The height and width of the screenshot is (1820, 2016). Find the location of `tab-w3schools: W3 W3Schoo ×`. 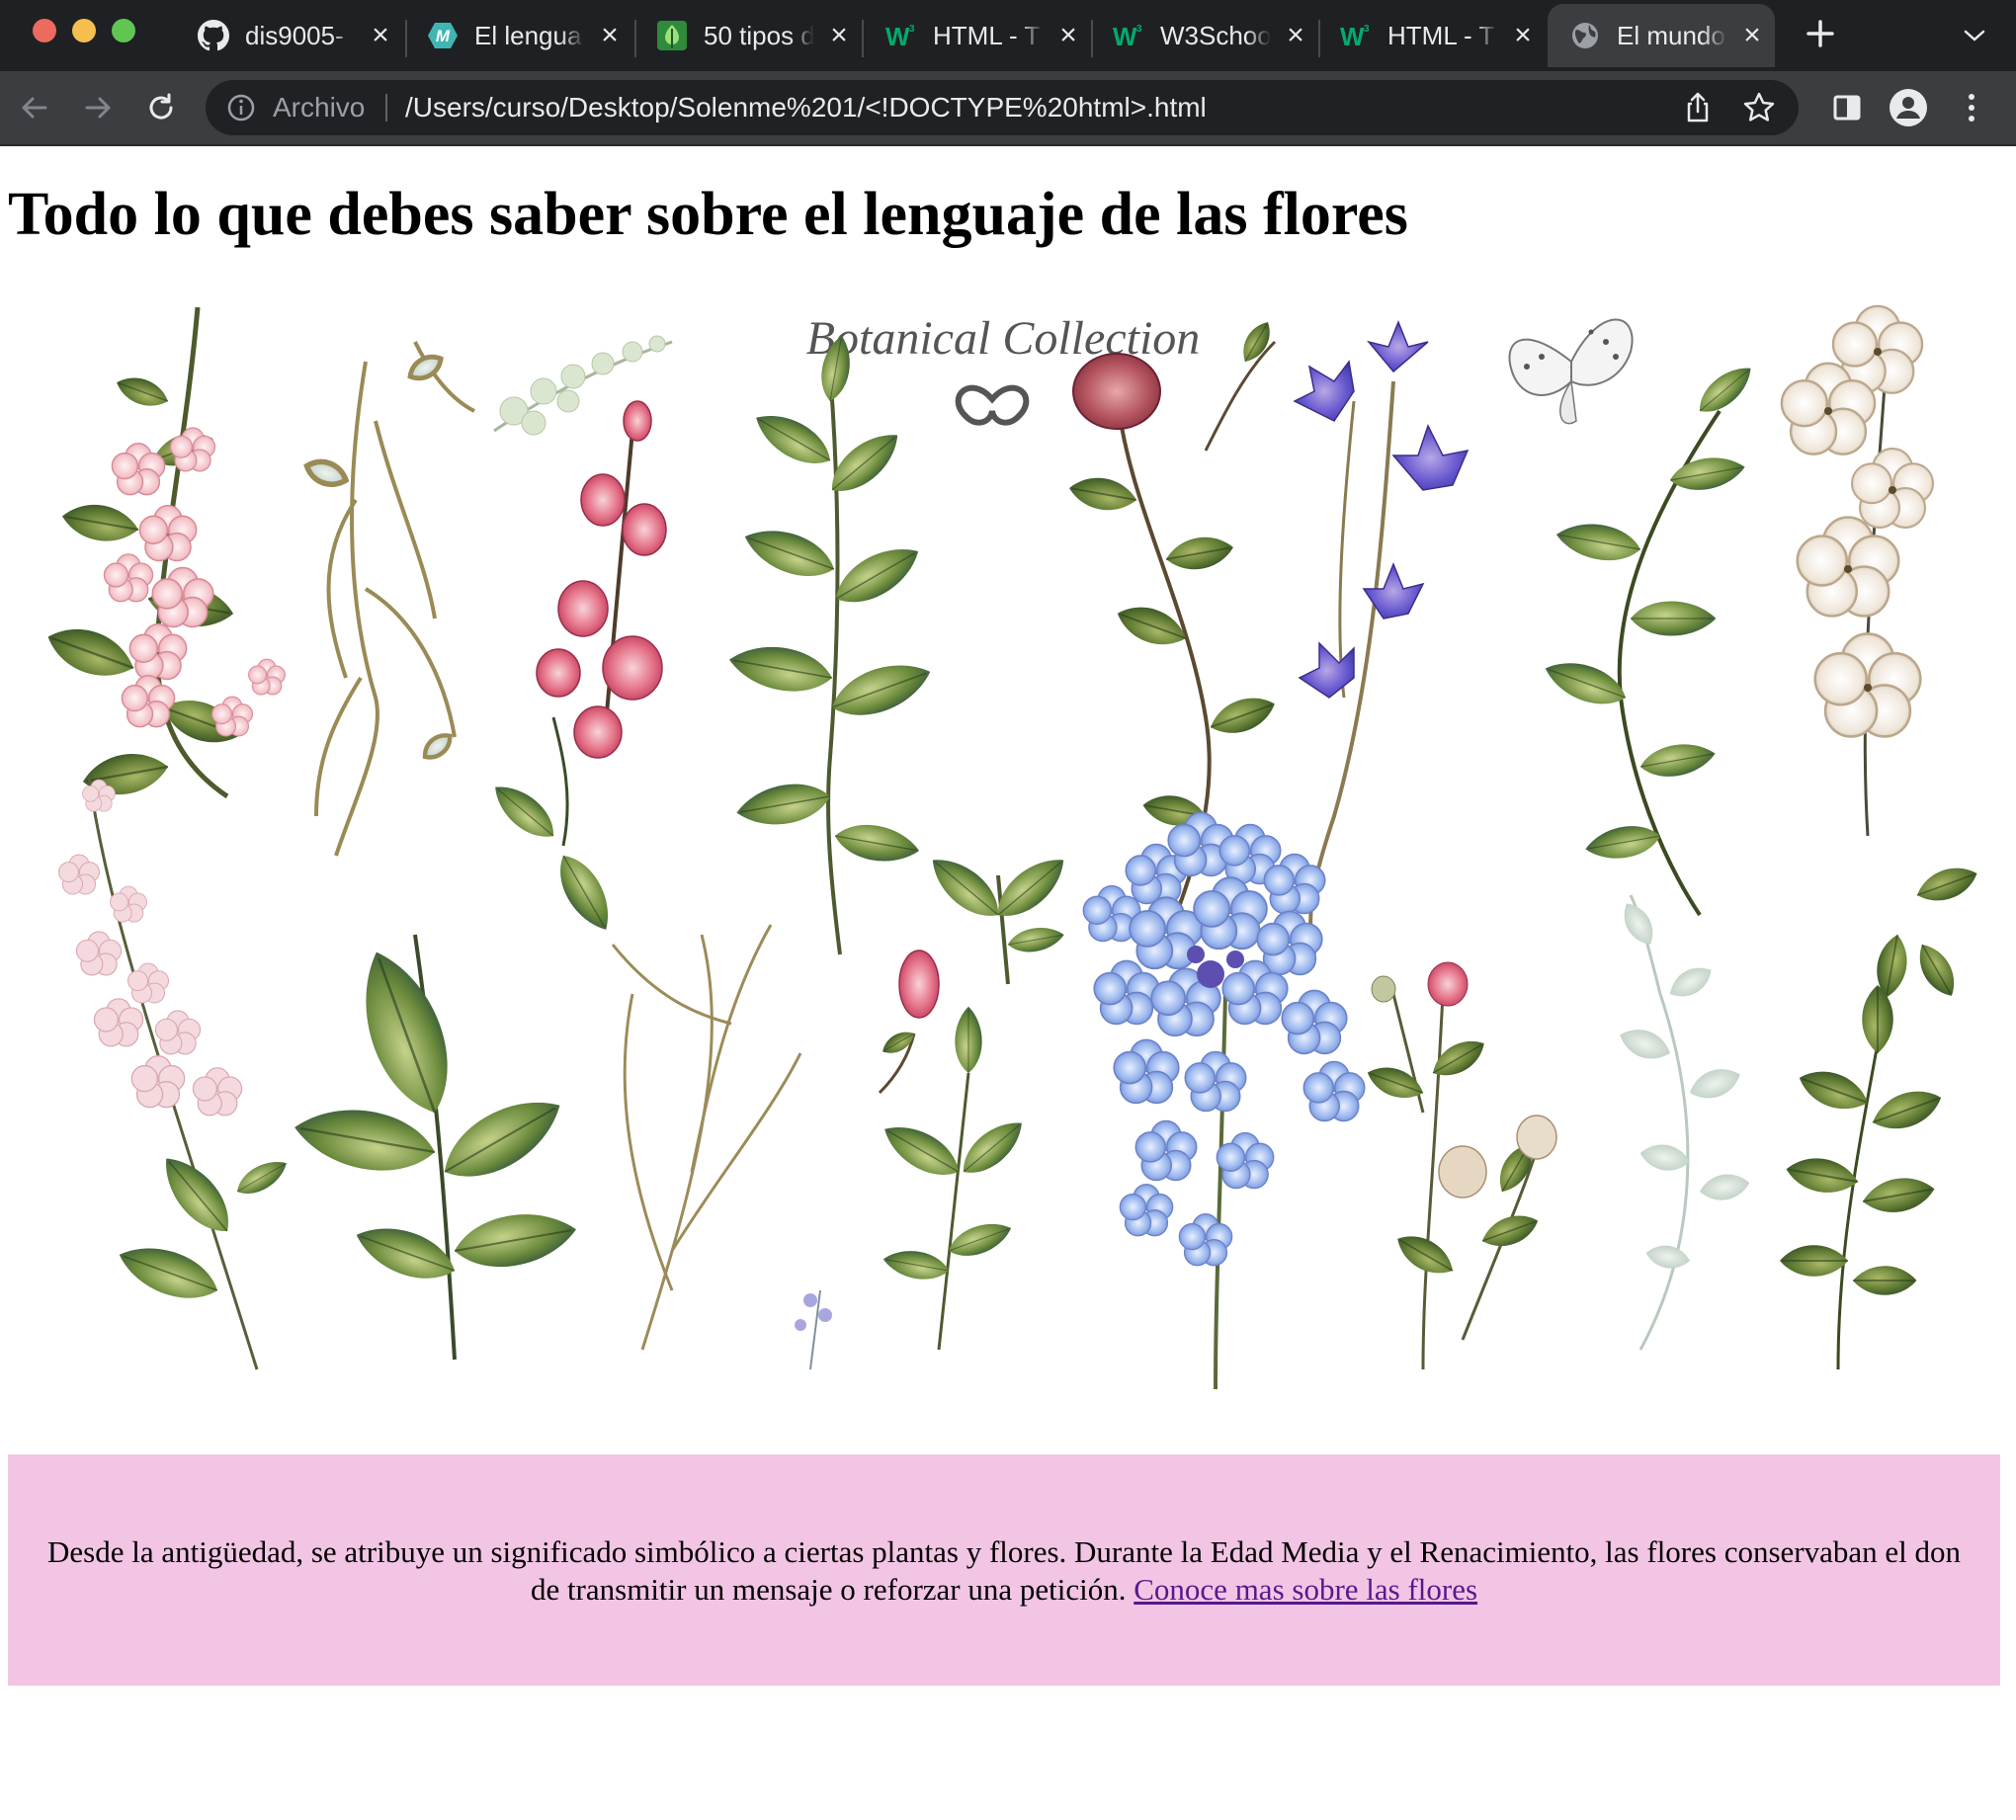

tab-w3schools: W3 W3Schoo × is located at coordinates (1211, 35).